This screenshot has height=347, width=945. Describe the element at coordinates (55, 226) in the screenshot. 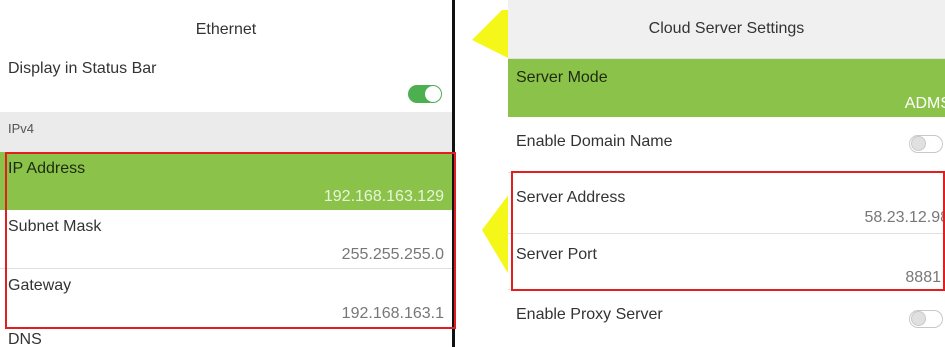

I see `subnet-mask-label: Subnet Mask` at that location.